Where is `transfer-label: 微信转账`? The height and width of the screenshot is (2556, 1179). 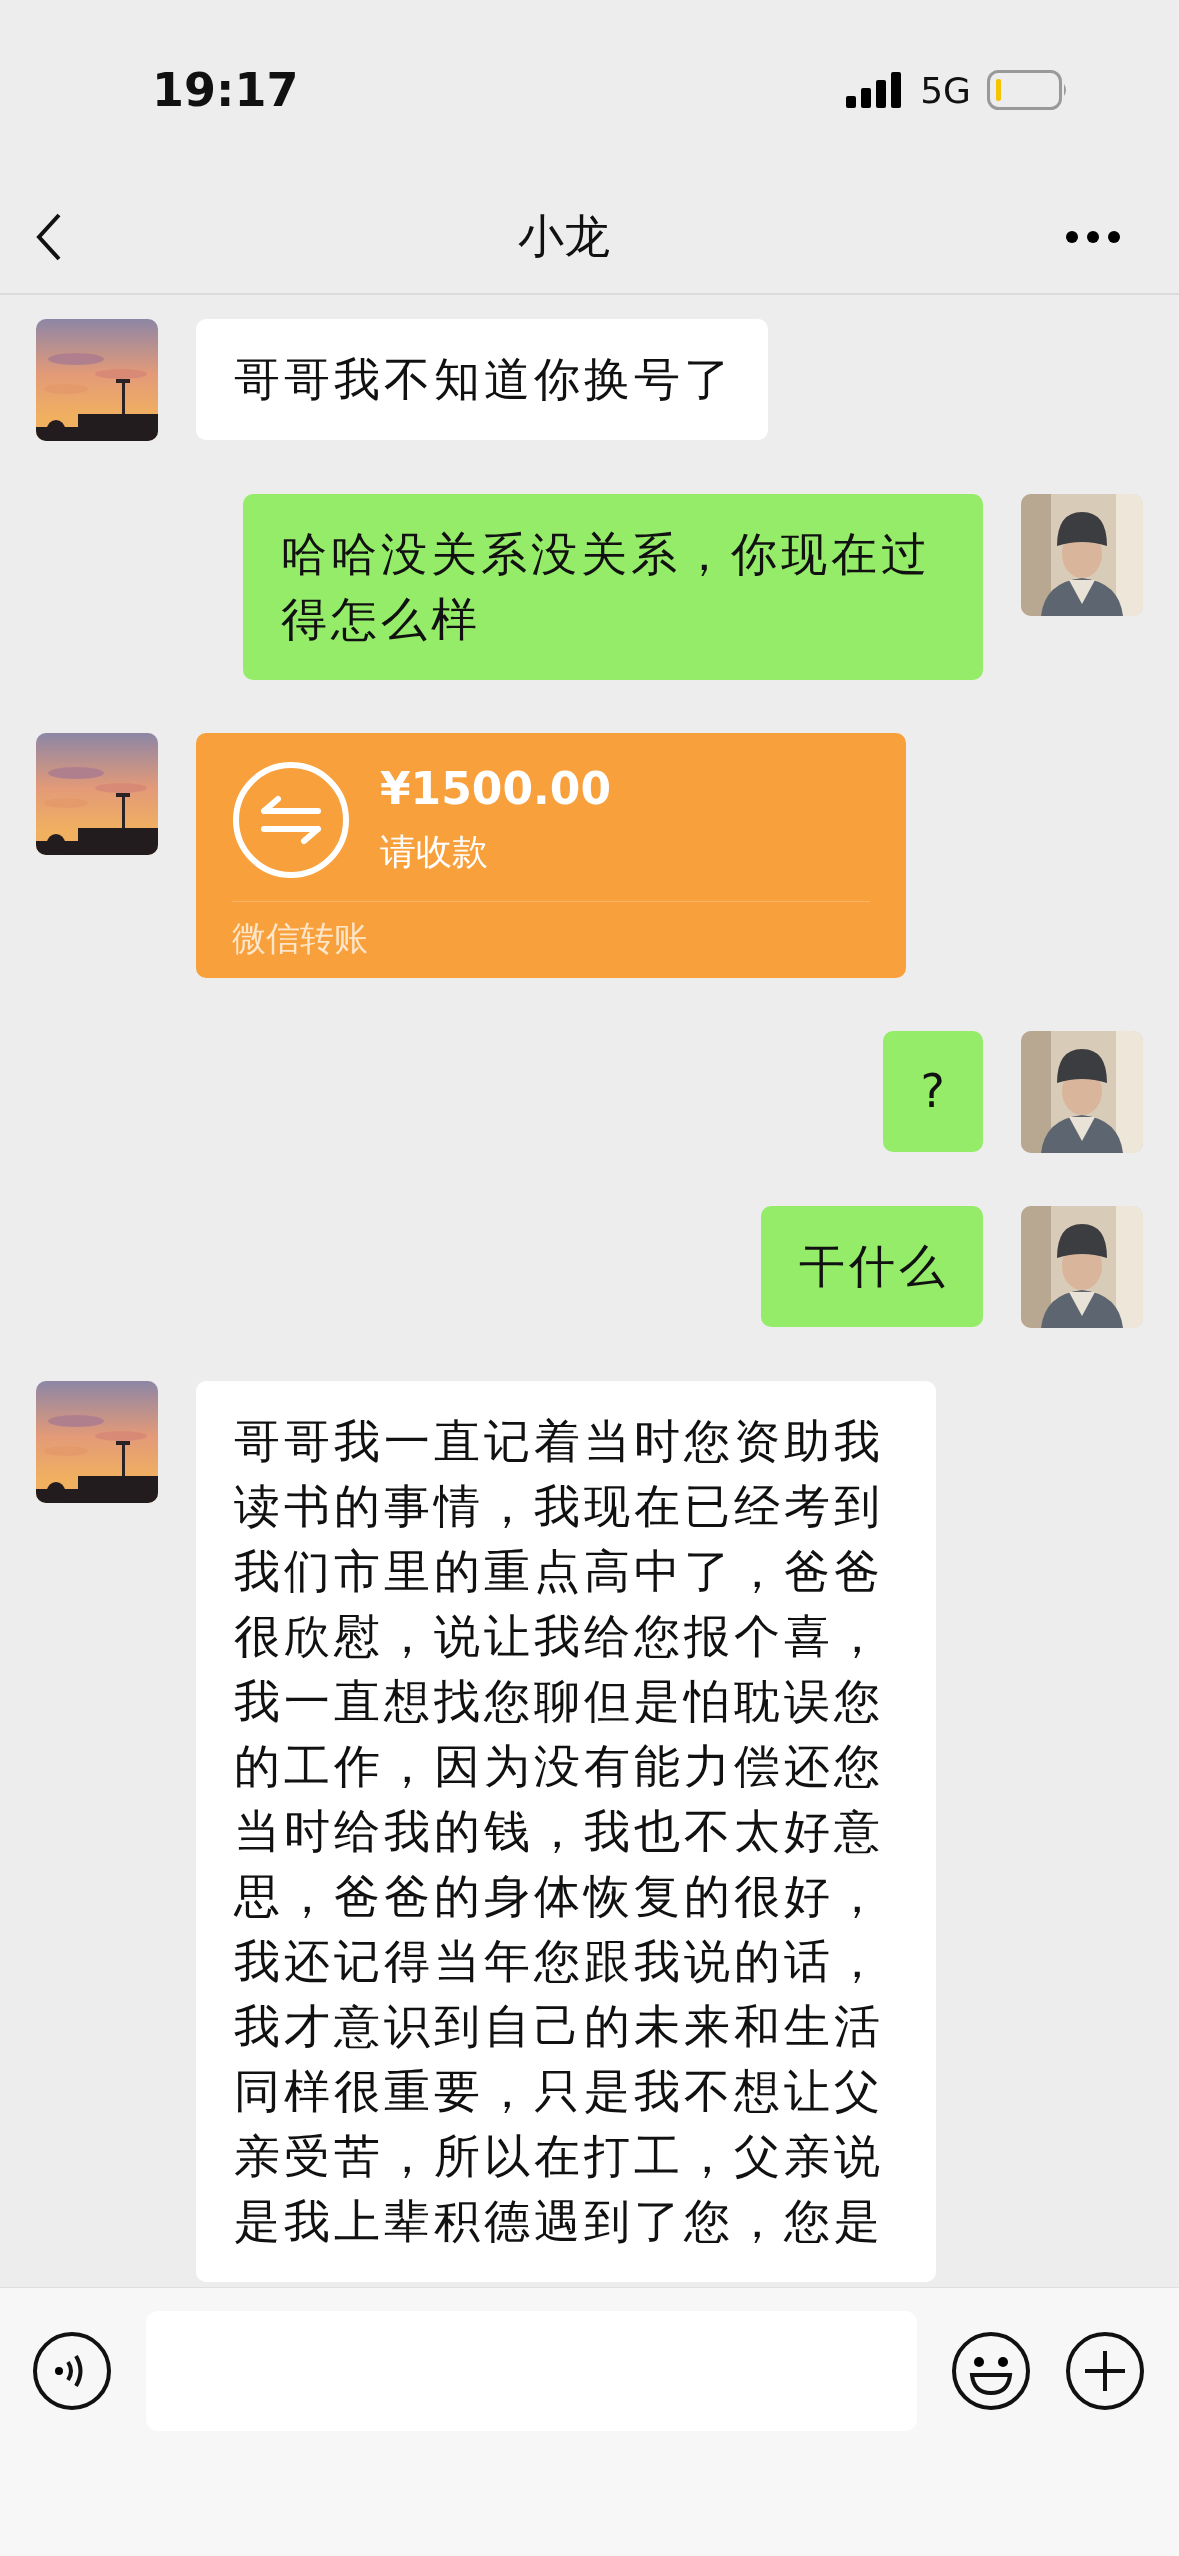
transfer-label: 微信转账 is located at coordinates (300, 938).